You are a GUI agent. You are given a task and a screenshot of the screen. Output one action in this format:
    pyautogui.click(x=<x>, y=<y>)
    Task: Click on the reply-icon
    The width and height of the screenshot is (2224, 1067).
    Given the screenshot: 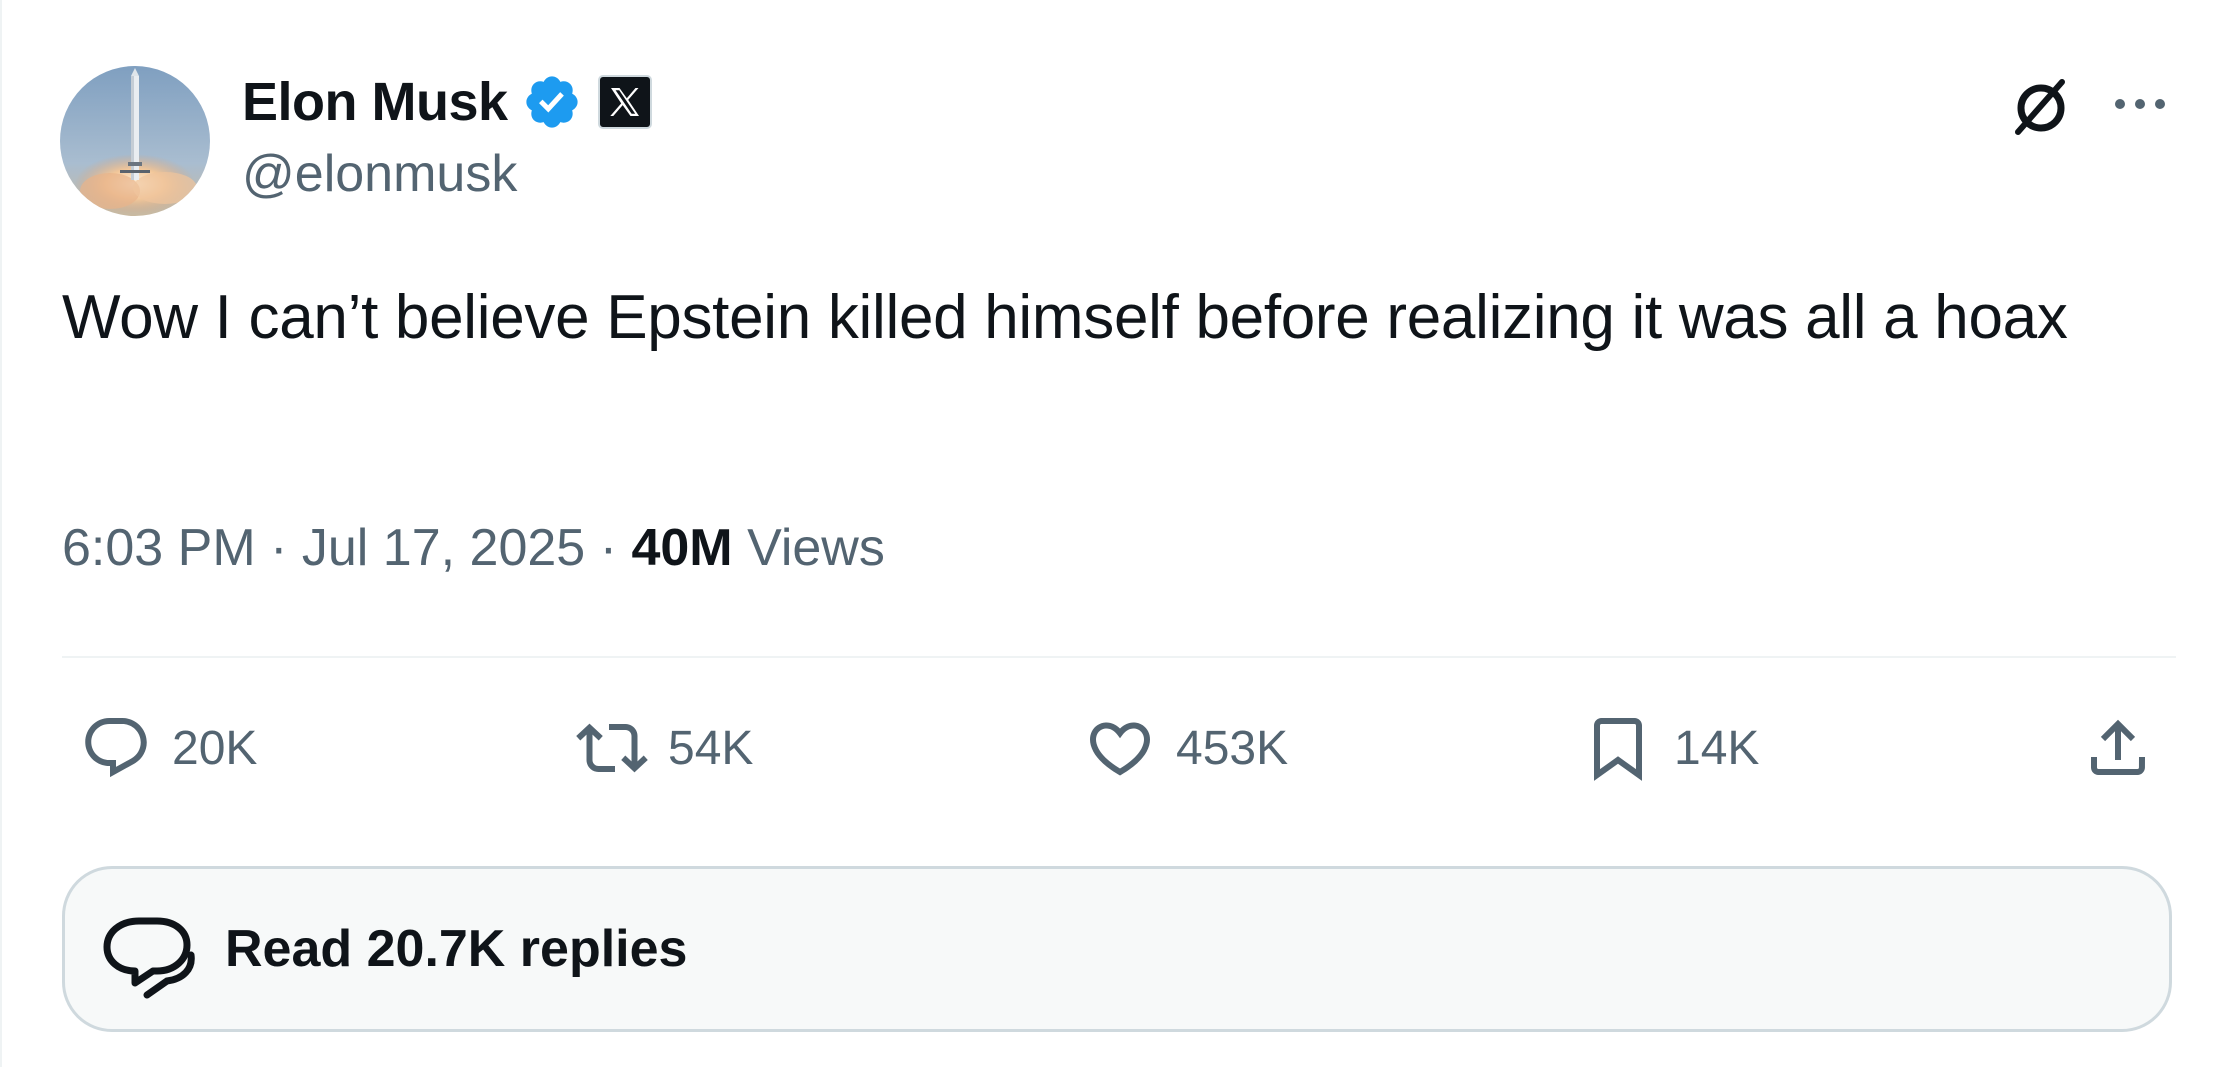 What is the action you would take?
    pyautogui.click(x=116, y=748)
    